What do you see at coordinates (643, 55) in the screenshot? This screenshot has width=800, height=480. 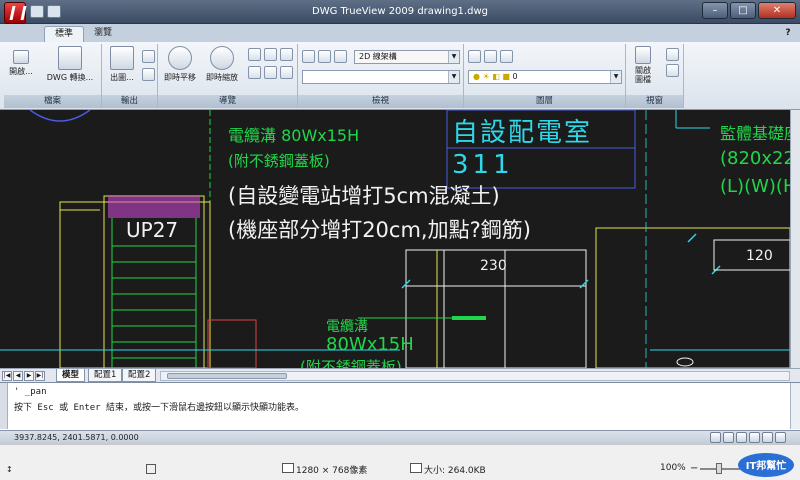 I see `document-icon` at bounding box center [643, 55].